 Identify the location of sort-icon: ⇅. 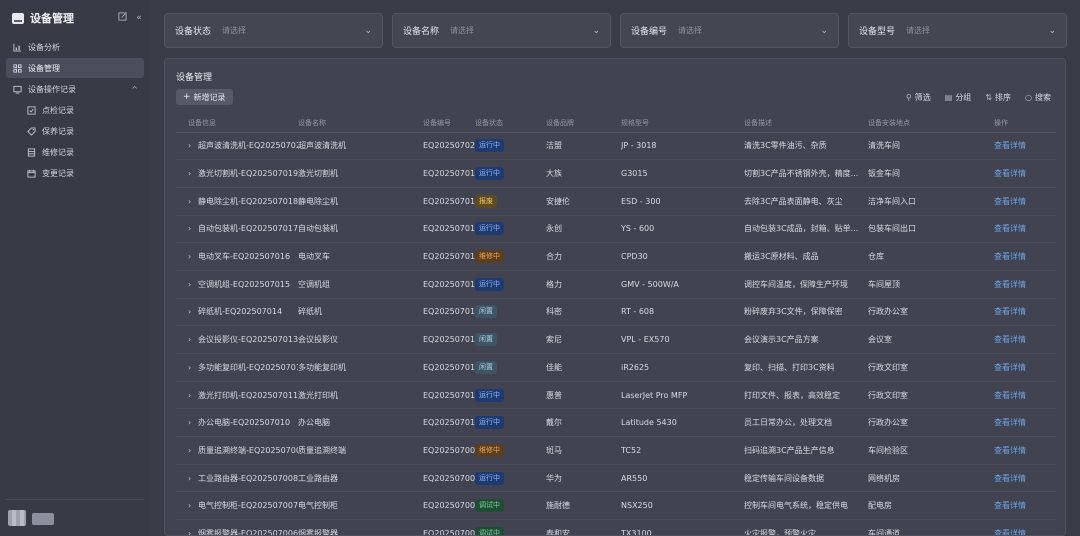
(989, 97).